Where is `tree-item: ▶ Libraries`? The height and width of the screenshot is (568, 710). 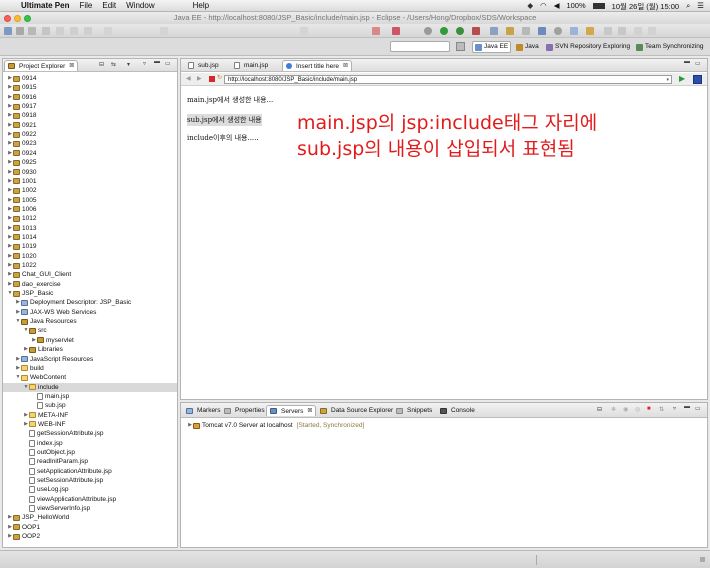
tree-item: ▶ Libraries is located at coordinates (90, 349).